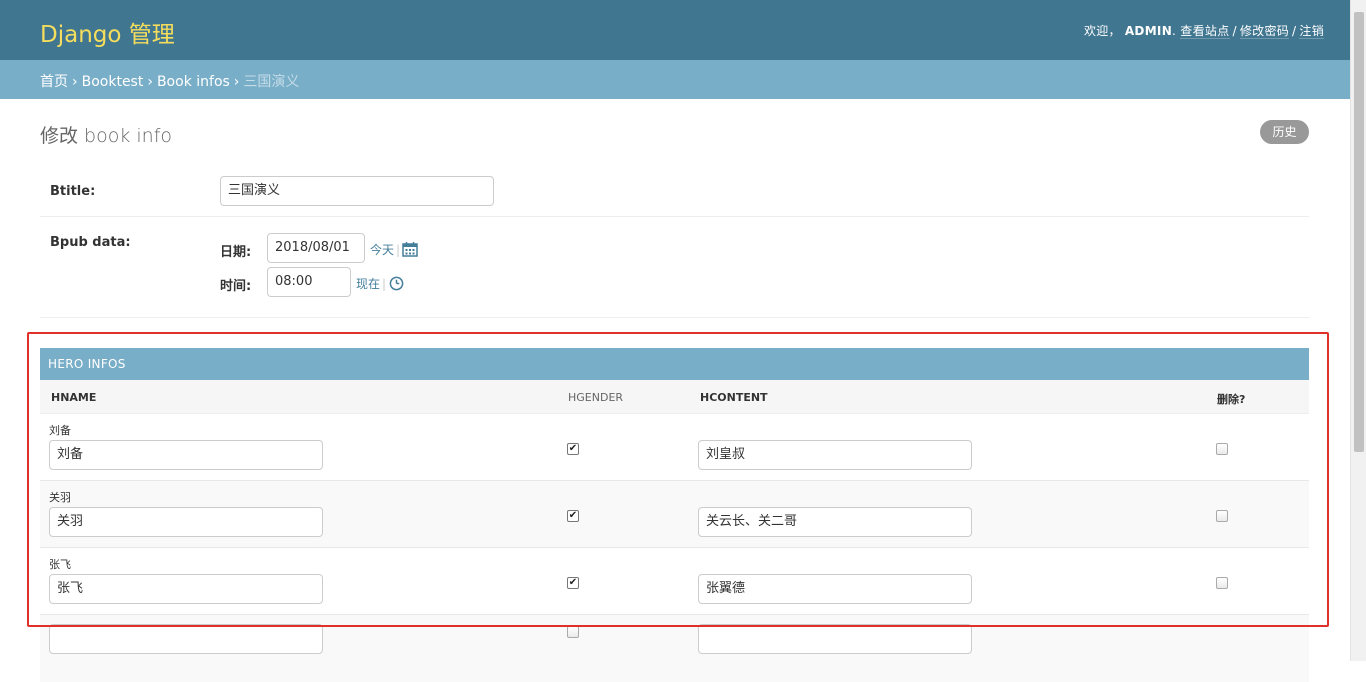  What do you see at coordinates (186, 455) in the screenshot?
I see `hname-input: 刘备` at bounding box center [186, 455].